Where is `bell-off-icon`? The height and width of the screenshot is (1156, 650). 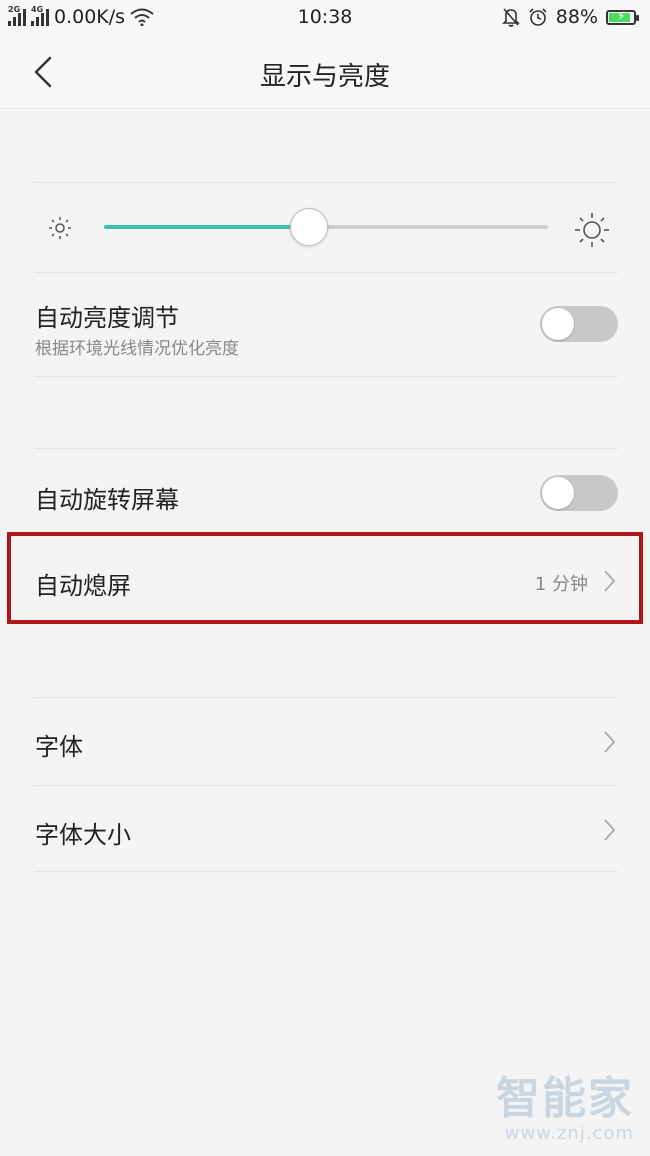
bell-off-icon is located at coordinates (510, 17).